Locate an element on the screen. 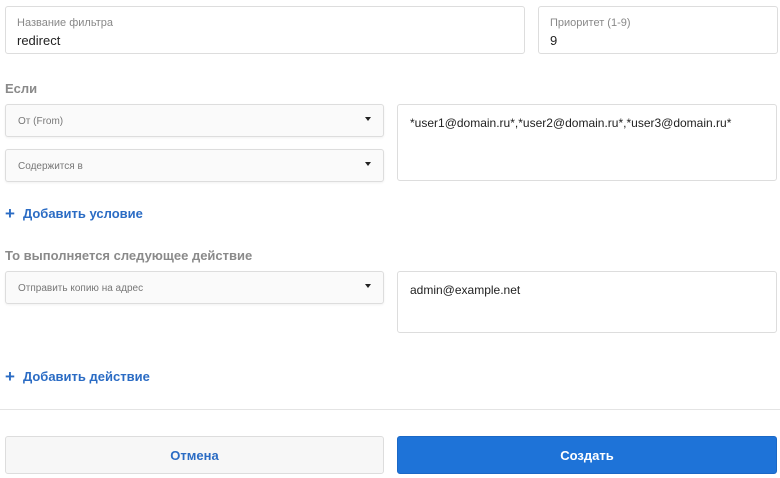  actions-title: То выполняется следующее действие is located at coordinates (129, 255).